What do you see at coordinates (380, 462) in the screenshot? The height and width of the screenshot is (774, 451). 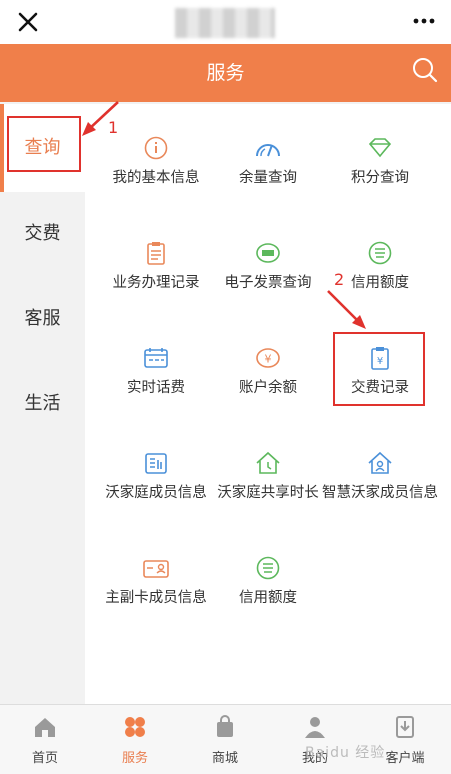 I see `smart-home-icon` at bounding box center [380, 462].